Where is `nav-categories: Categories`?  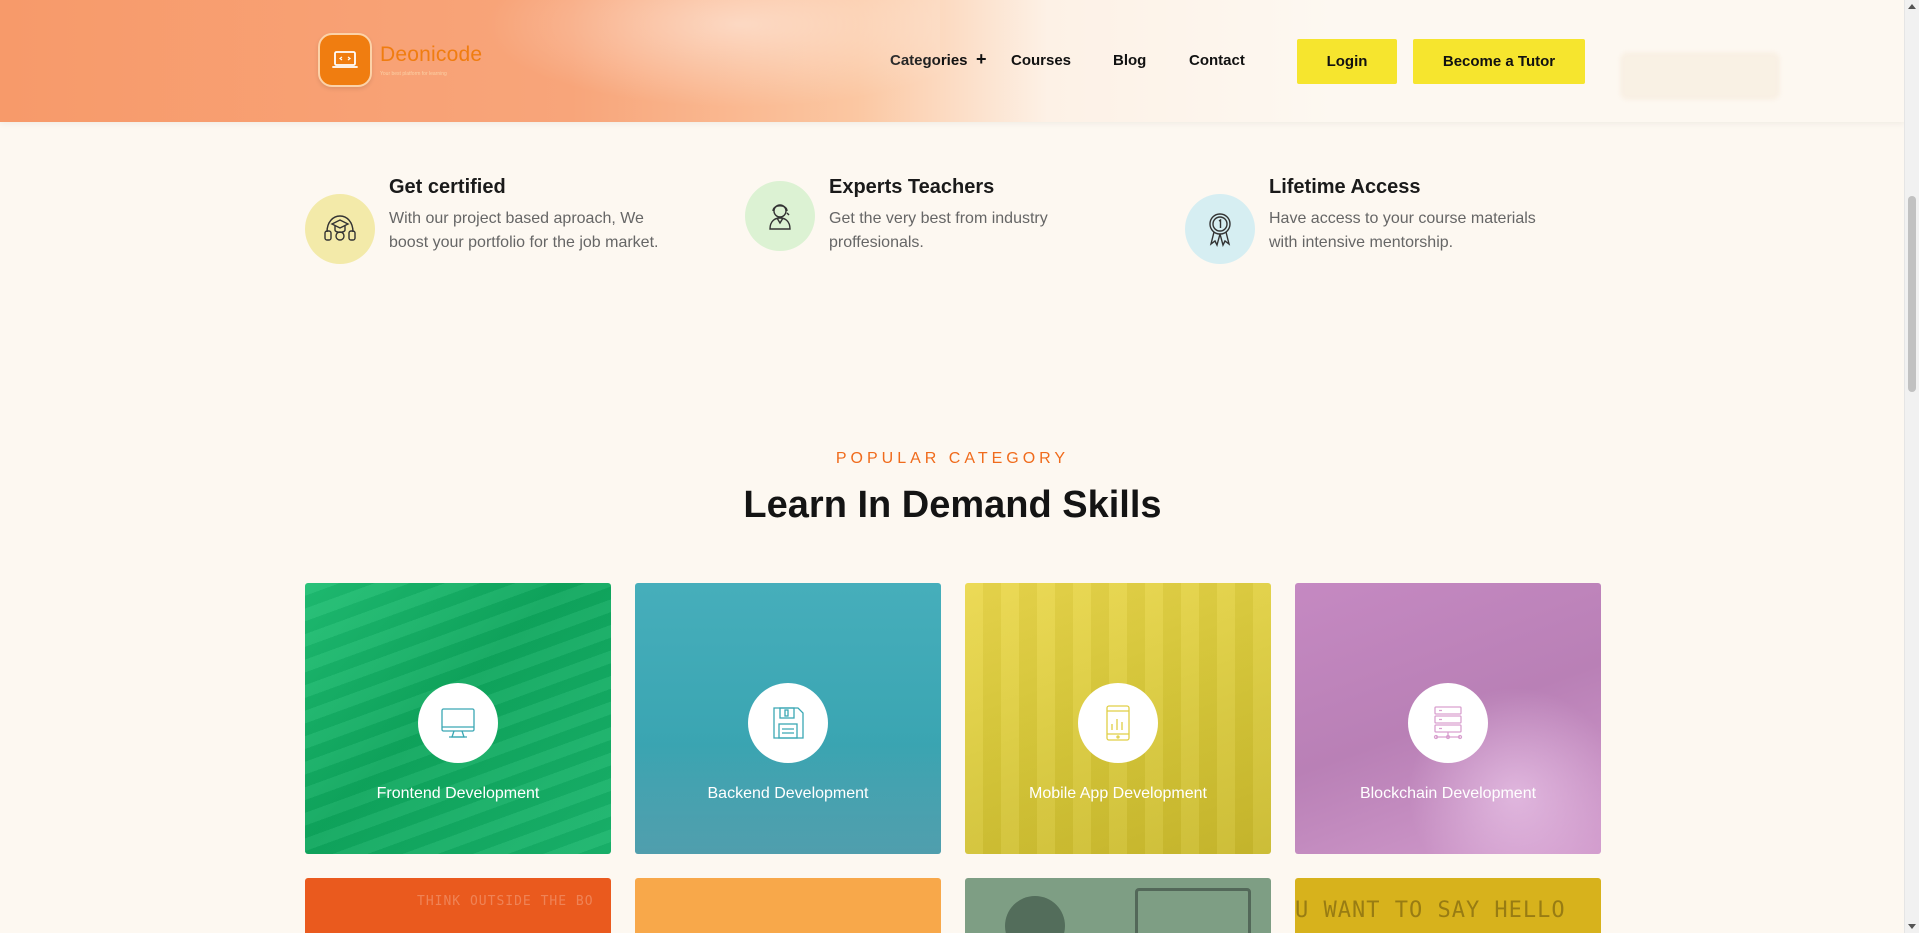 nav-categories: Categories is located at coordinates (929, 60).